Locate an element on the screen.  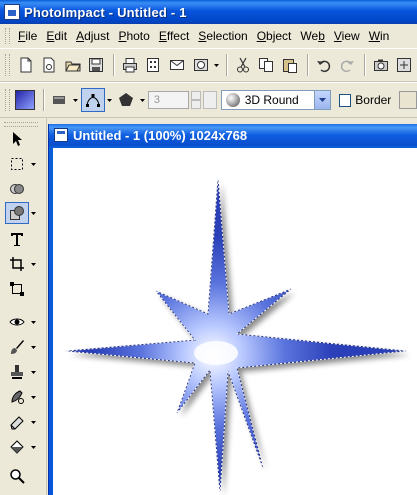
redo-icon is located at coordinates (347, 65).